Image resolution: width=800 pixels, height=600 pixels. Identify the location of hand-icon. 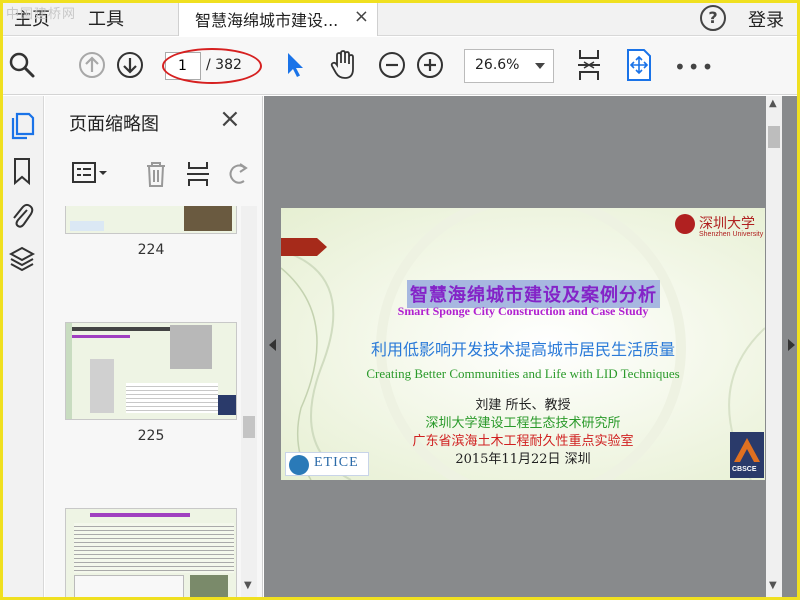
(343, 67).